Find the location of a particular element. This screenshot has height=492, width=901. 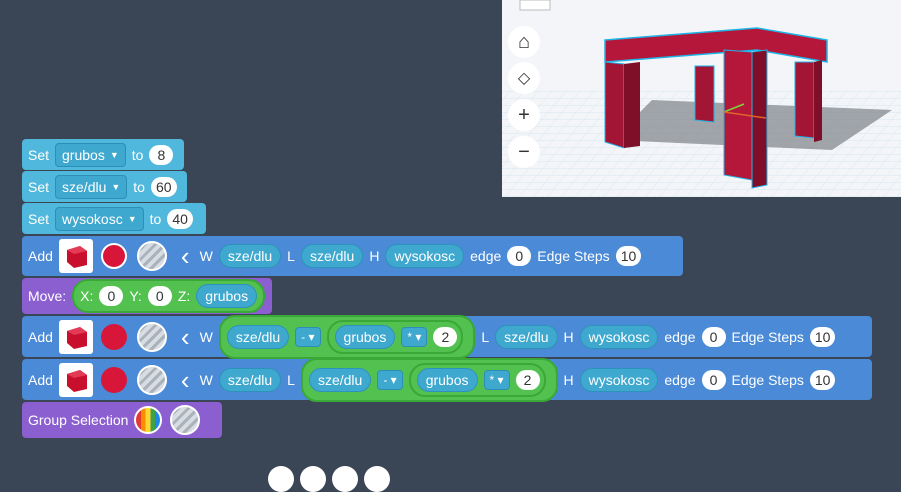

value-input: 40 is located at coordinates (180, 218).